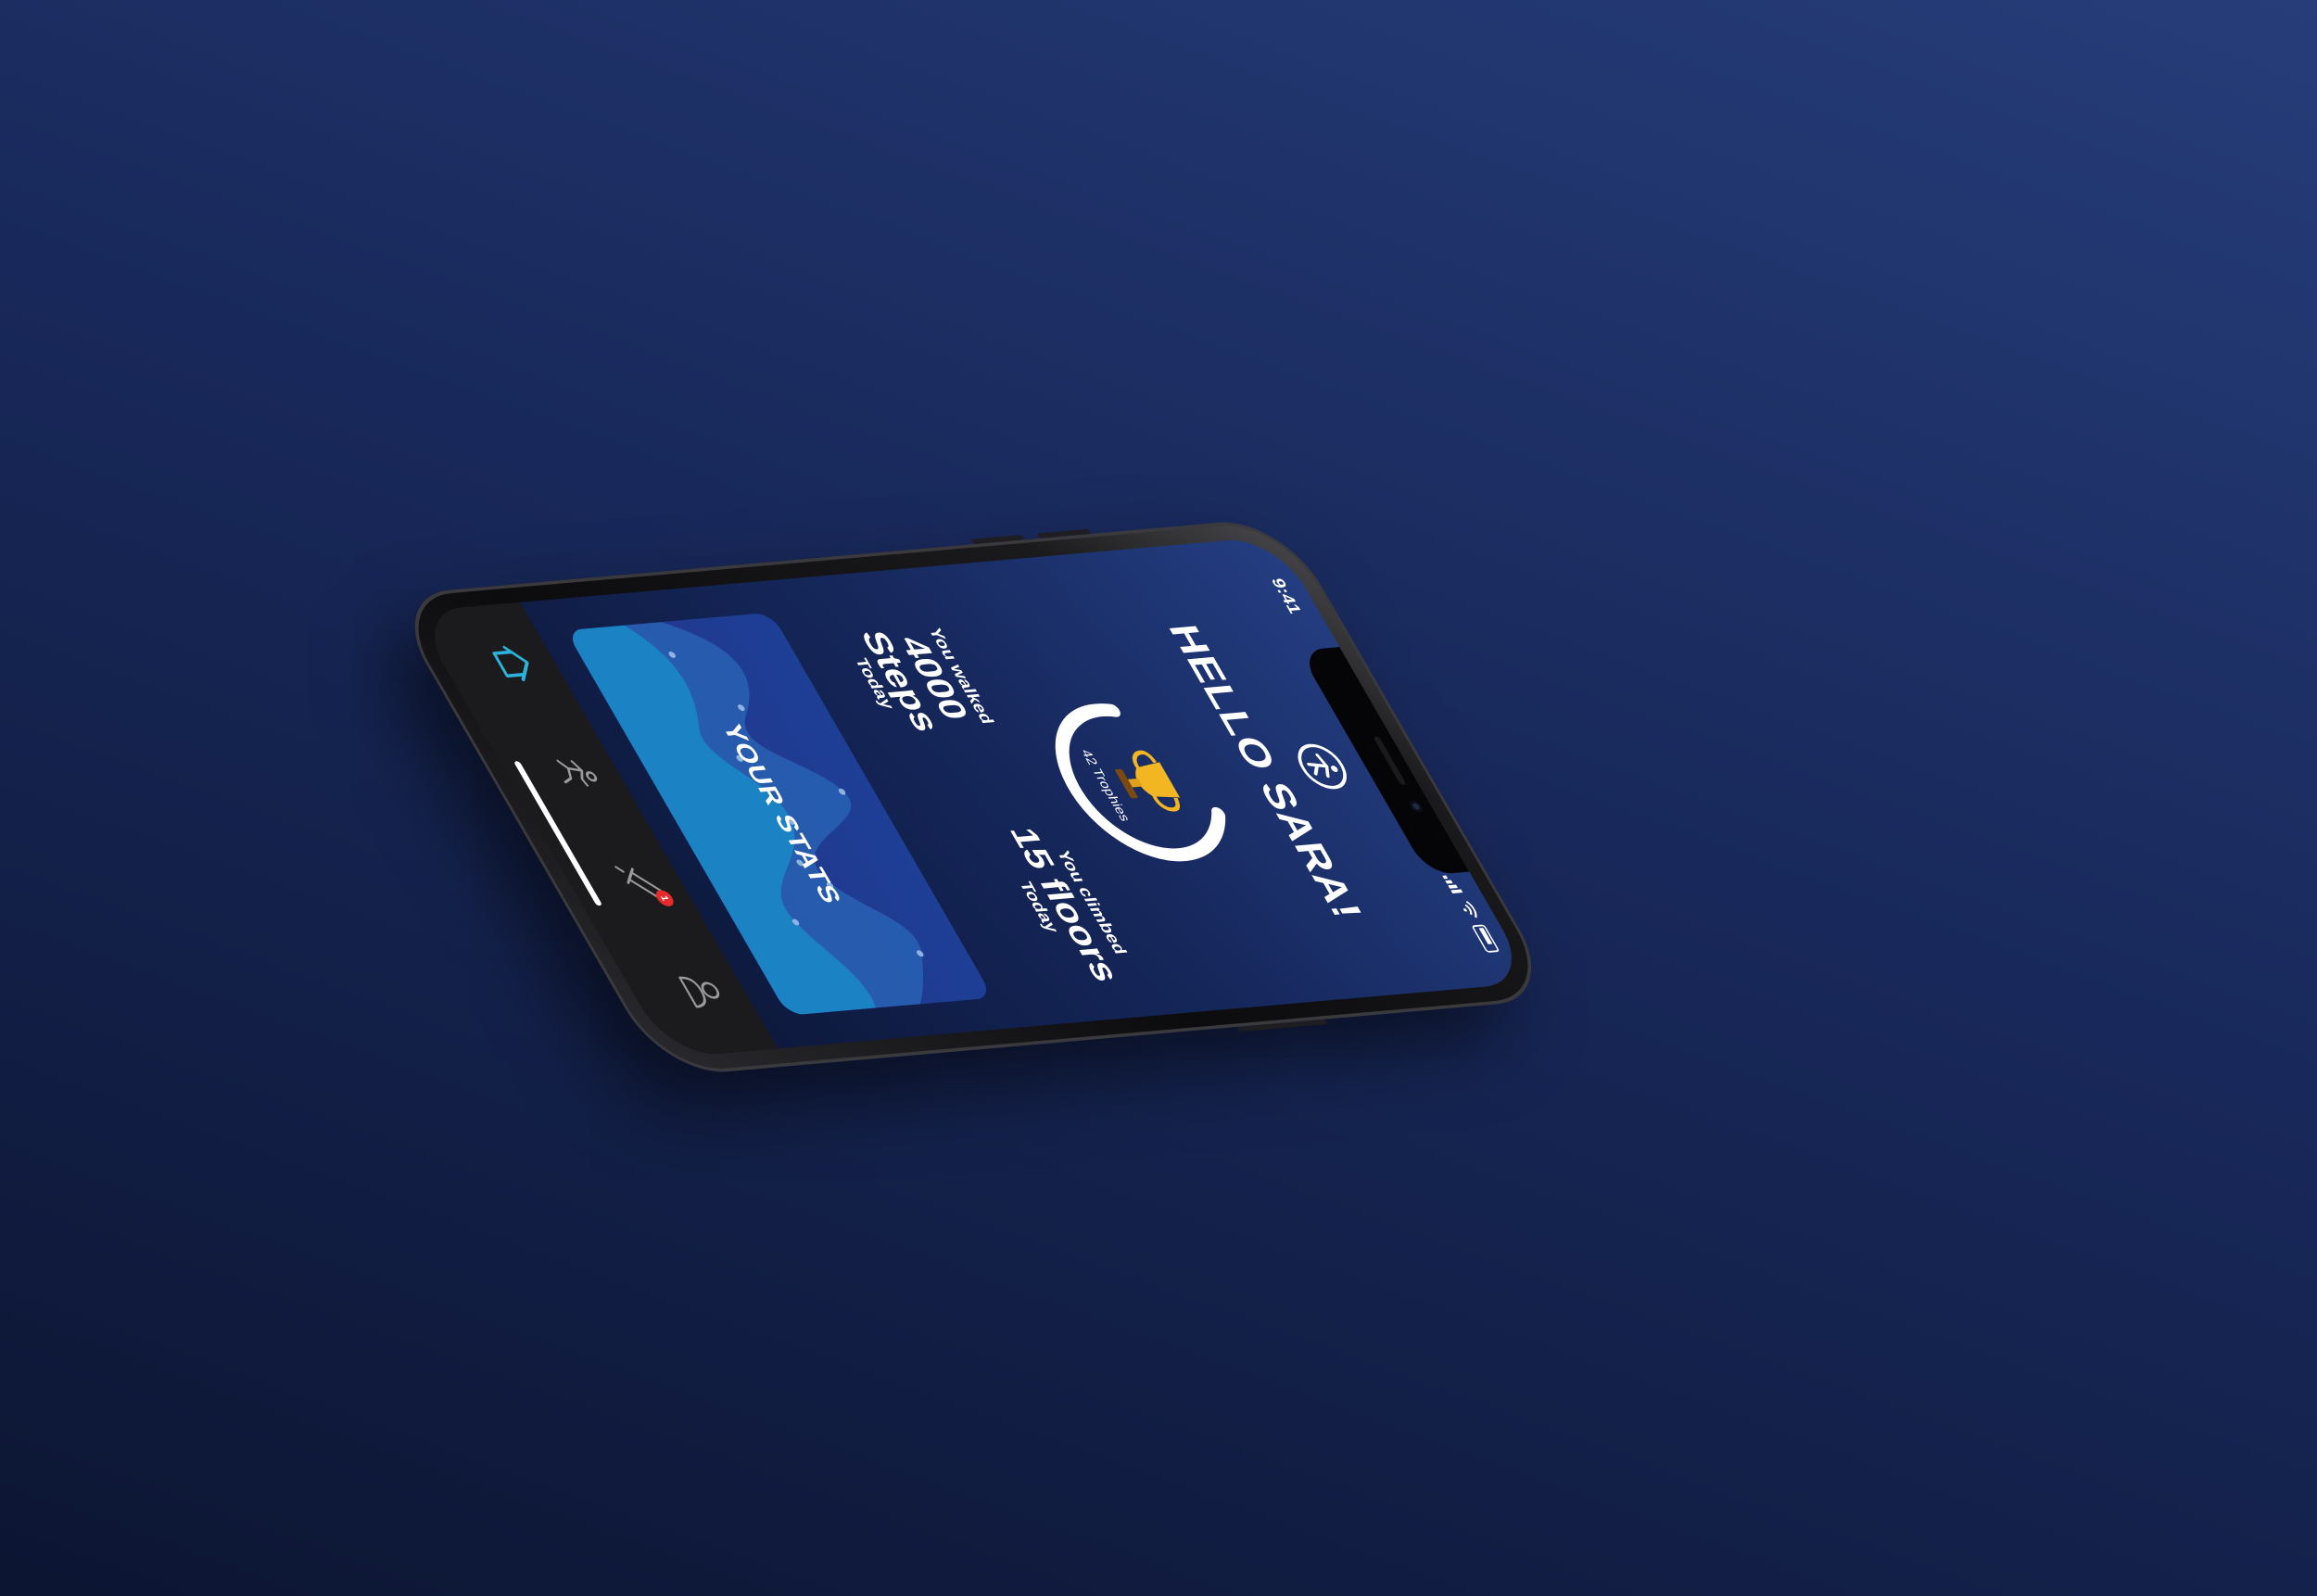  I want to click on status-icons, so click(1471, 914).